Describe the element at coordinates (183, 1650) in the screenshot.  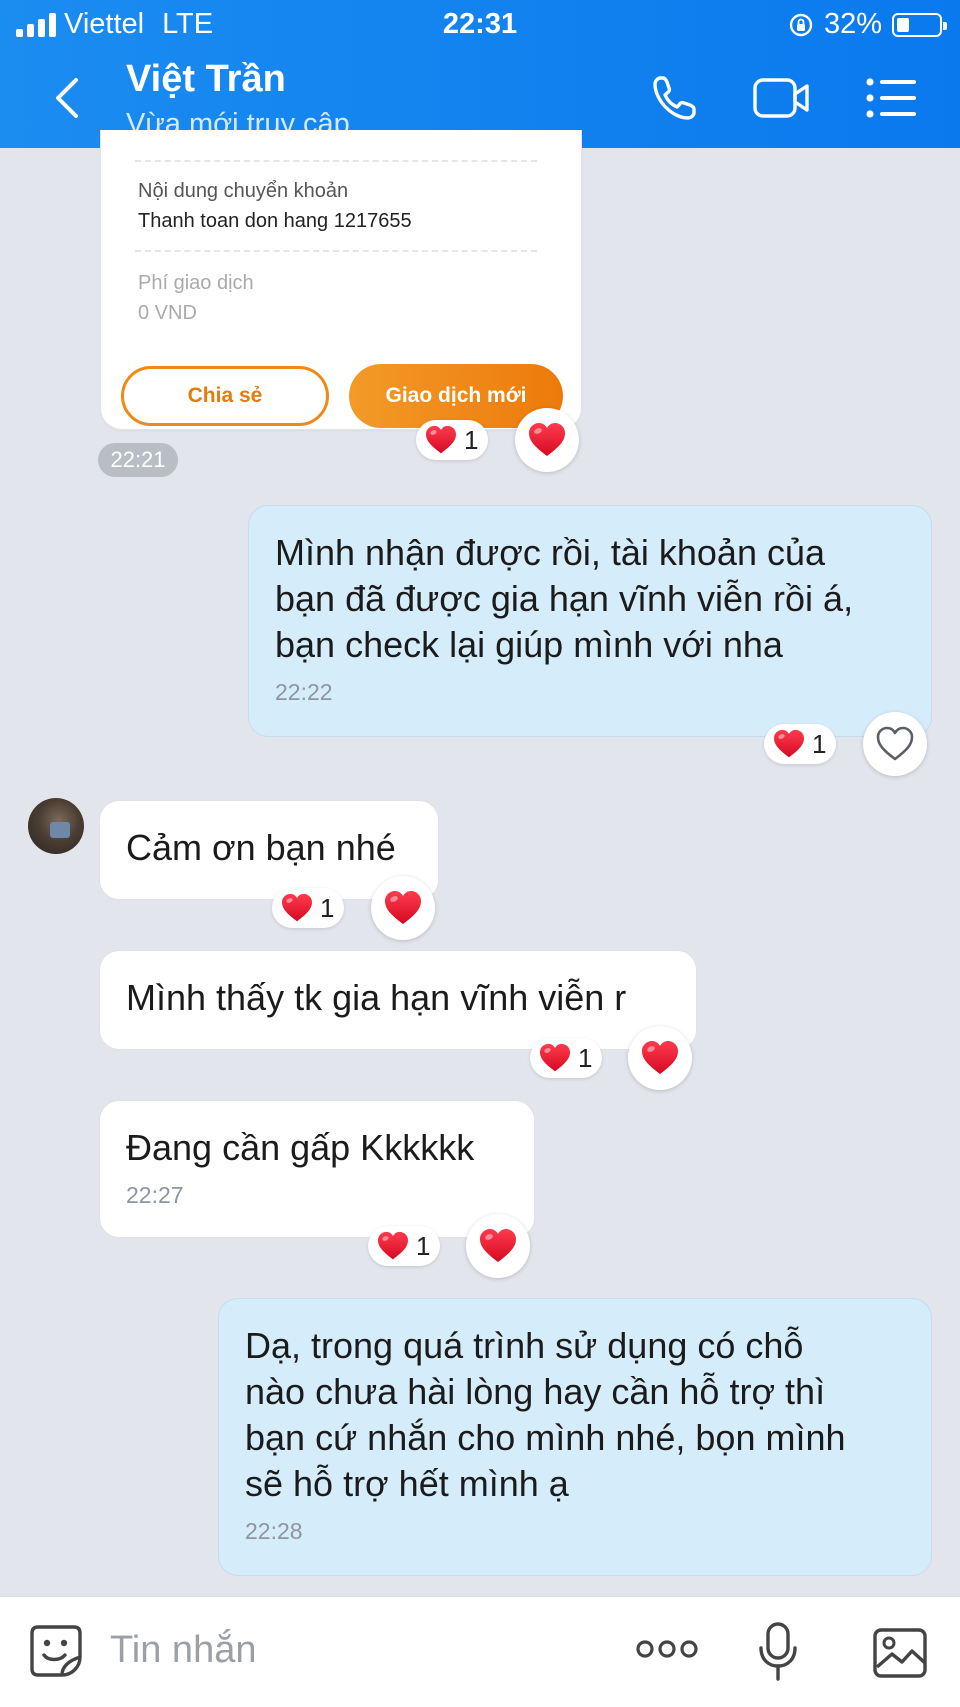
I see `message-input: Tin nhắn` at that location.